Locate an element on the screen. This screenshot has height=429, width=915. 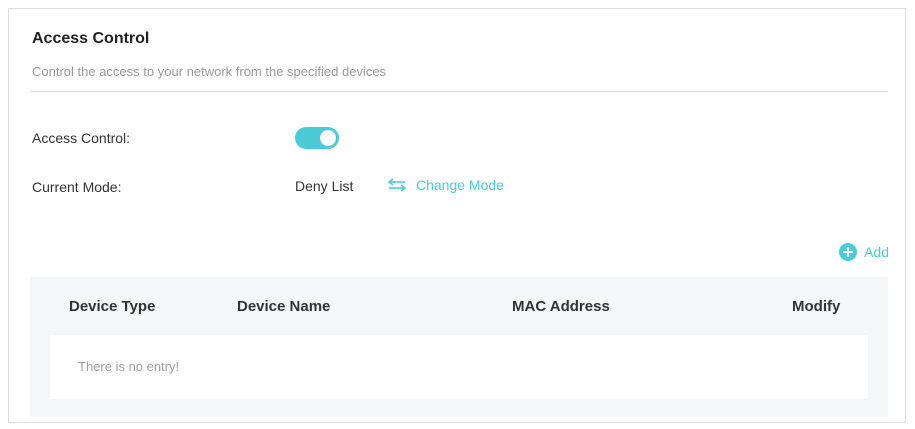
column-header-modify: Modify is located at coordinates (816, 306).